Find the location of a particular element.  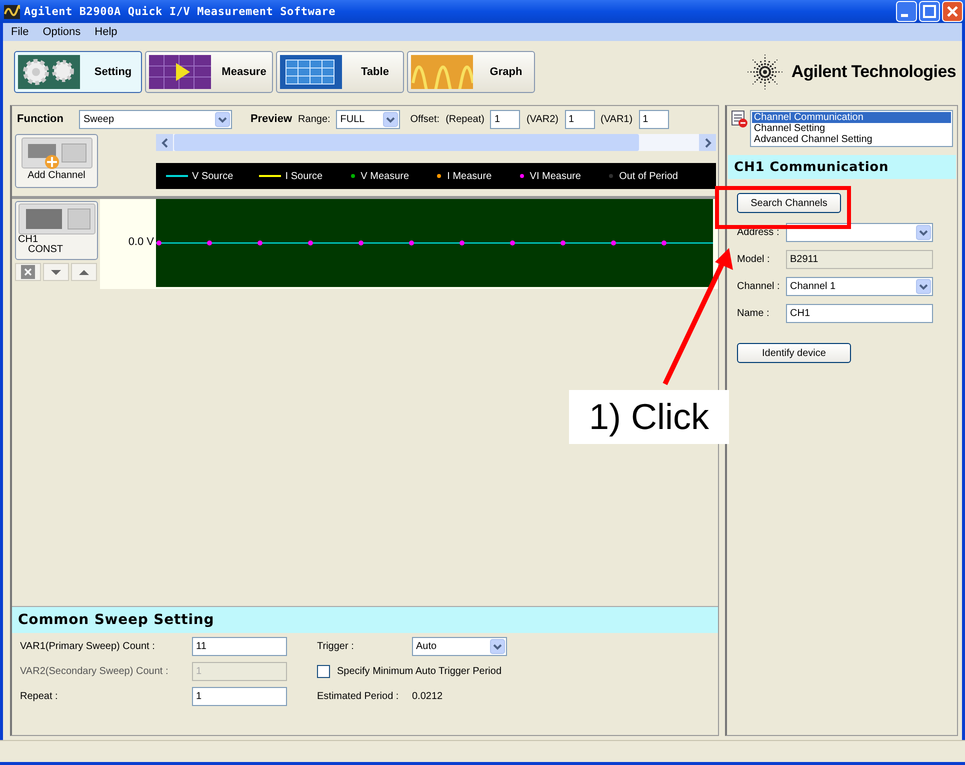

range-label: Range: is located at coordinates (314, 119).